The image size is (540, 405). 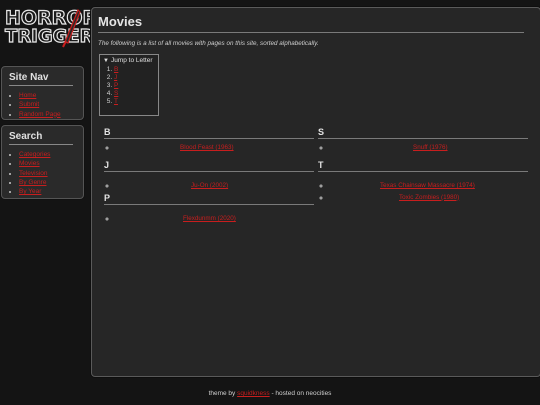 I want to click on site-nav-title: Site Nav, so click(x=41, y=79).